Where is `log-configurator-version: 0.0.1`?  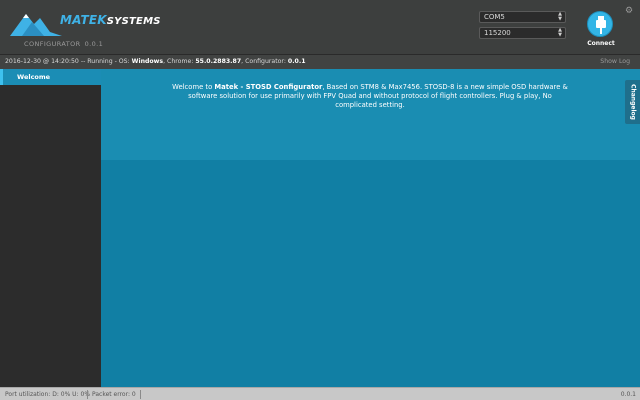
log-configurator-version: 0.0.1 is located at coordinates (296, 61).